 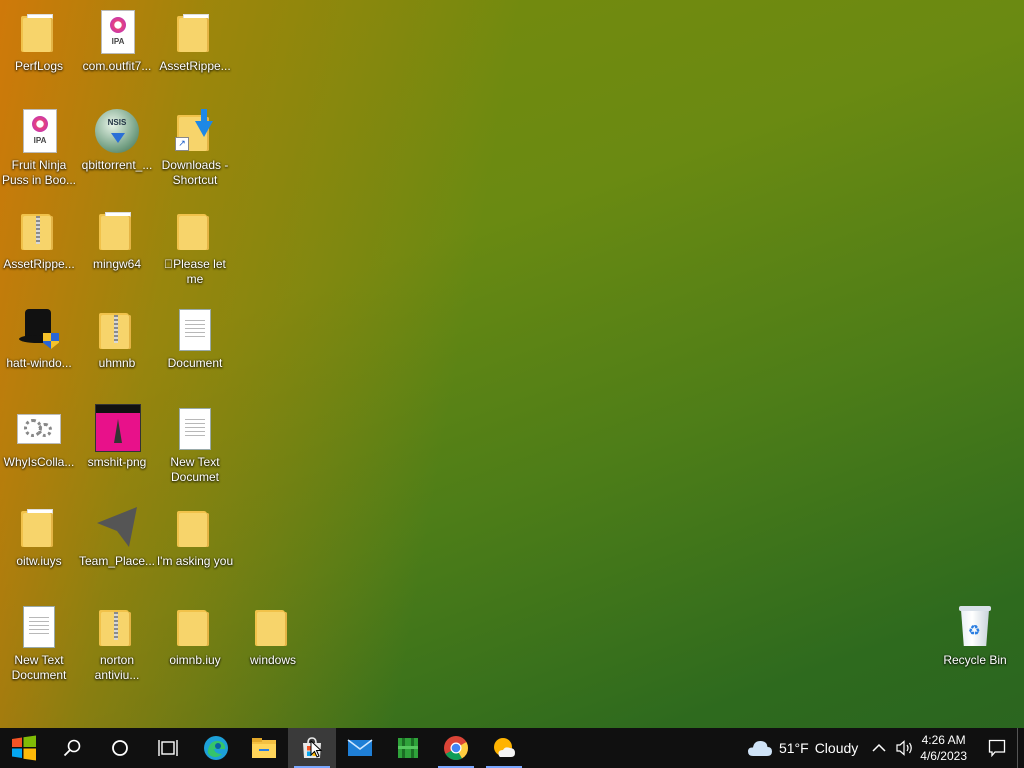 I want to click on desktop-icon-windows: windows, so click(x=273, y=635).